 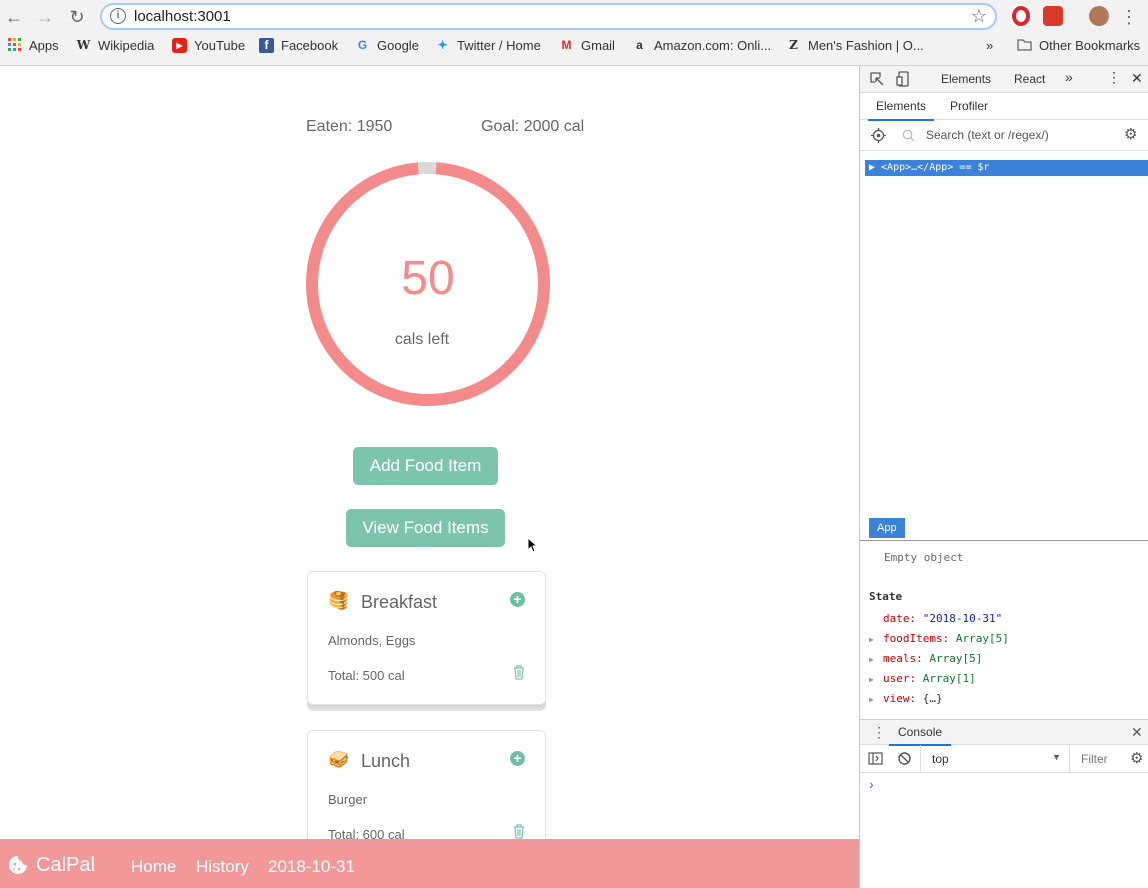 I want to click on nav-history: History, so click(x=222, y=867).